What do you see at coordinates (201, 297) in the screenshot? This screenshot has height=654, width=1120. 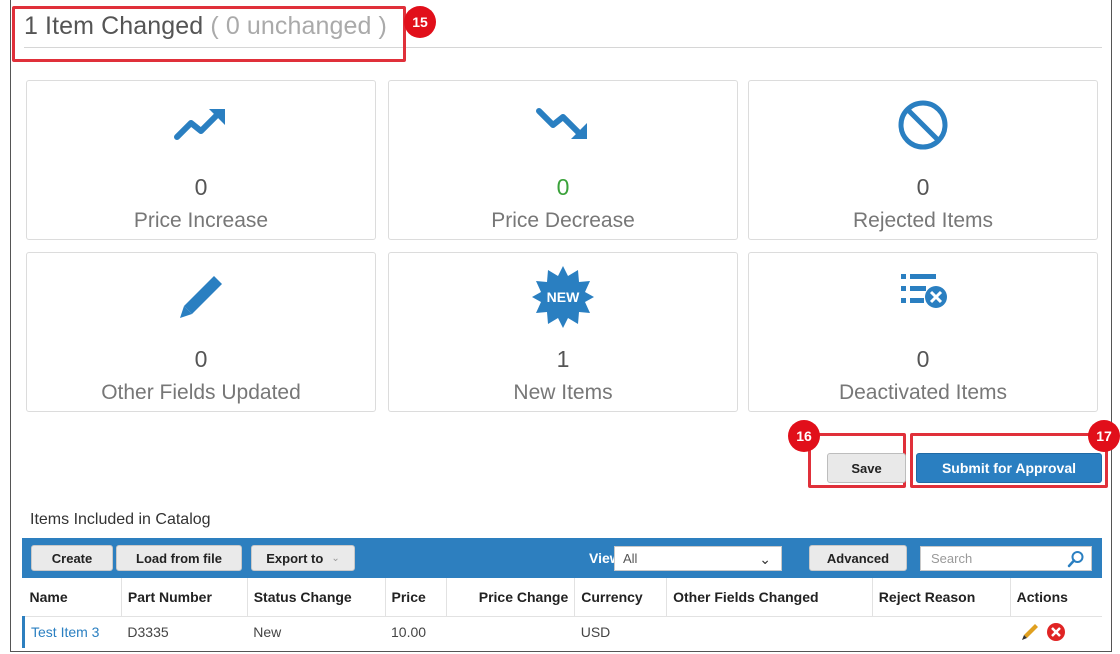 I see `pencil-icon` at bounding box center [201, 297].